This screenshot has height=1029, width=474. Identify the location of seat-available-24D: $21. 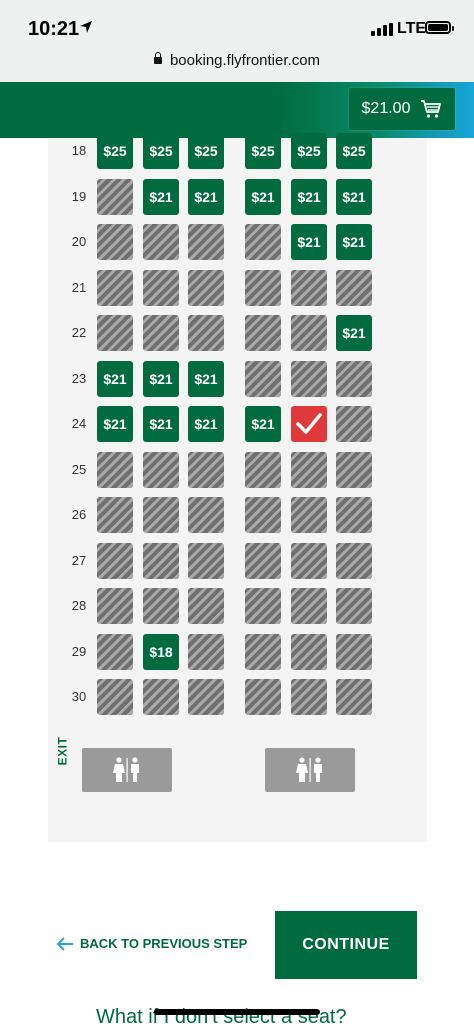
(263, 424).